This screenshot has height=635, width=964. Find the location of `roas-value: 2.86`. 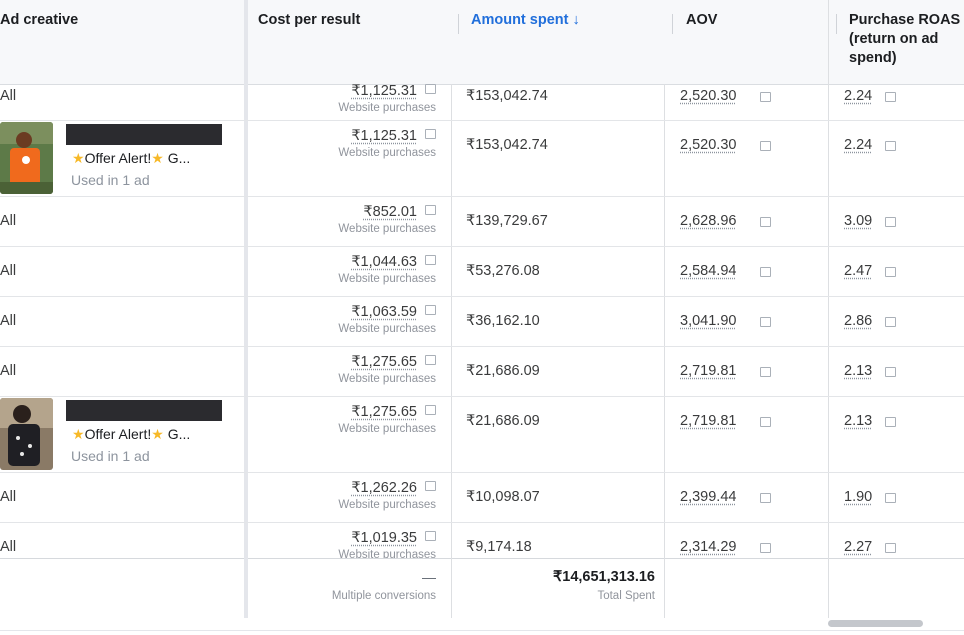

roas-value: 2.86 is located at coordinates (858, 321).